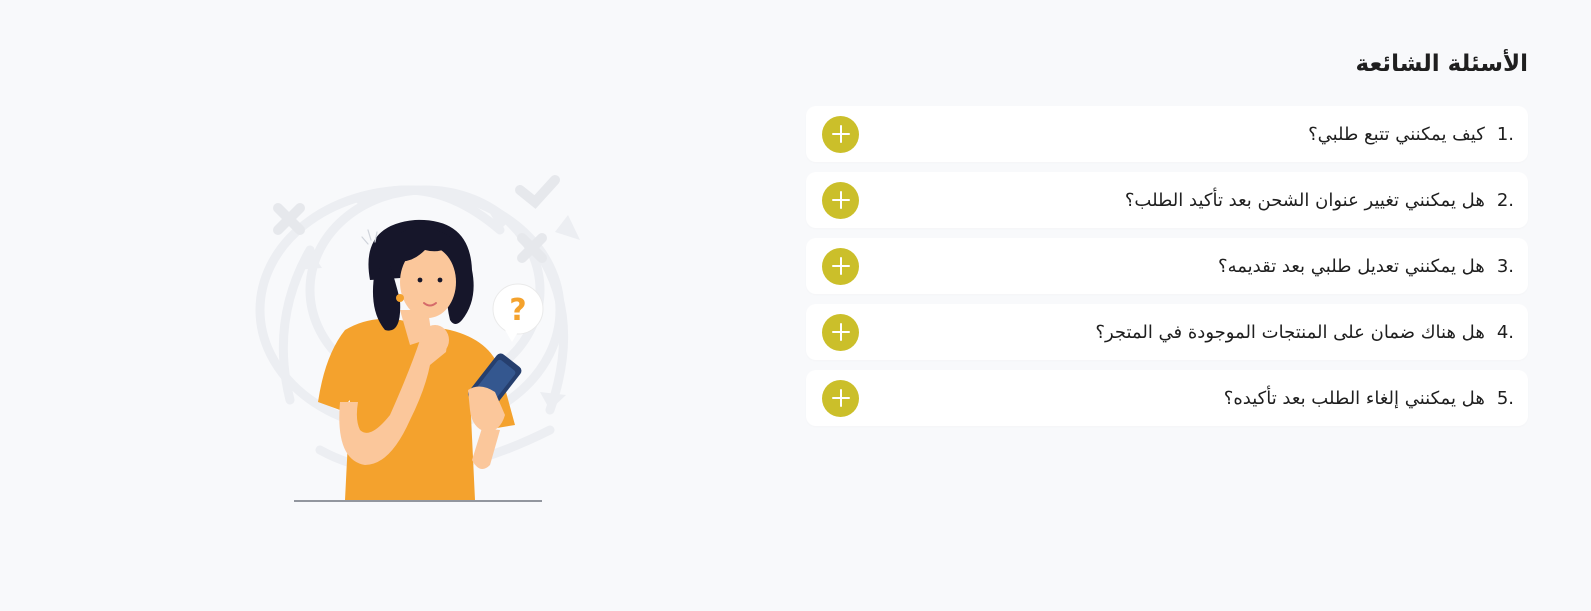 The width and height of the screenshot is (1591, 611). What do you see at coordinates (369, 237) in the screenshot?
I see `thinking-lines-icon` at bounding box center [369, 237].